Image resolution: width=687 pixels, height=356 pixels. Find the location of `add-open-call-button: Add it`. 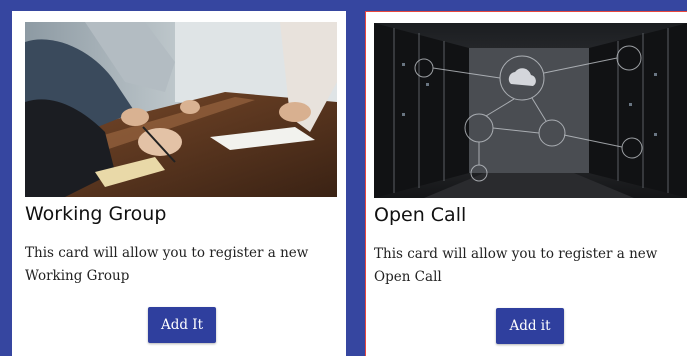

add-open-call-button: Add it is located at coordinates (530, 326).